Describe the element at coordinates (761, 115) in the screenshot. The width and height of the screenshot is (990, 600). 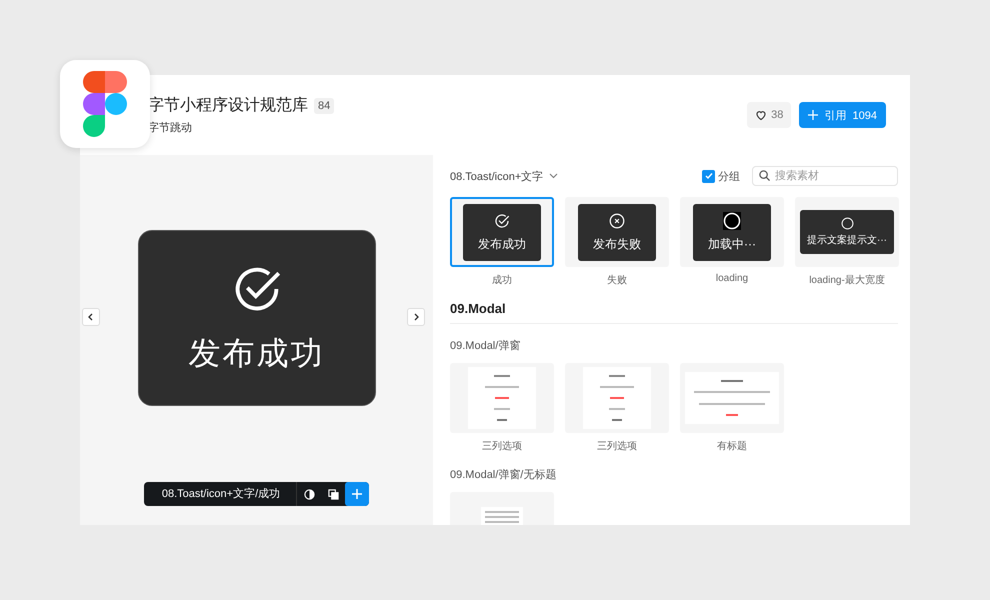
I see `heart-icon` at that location.